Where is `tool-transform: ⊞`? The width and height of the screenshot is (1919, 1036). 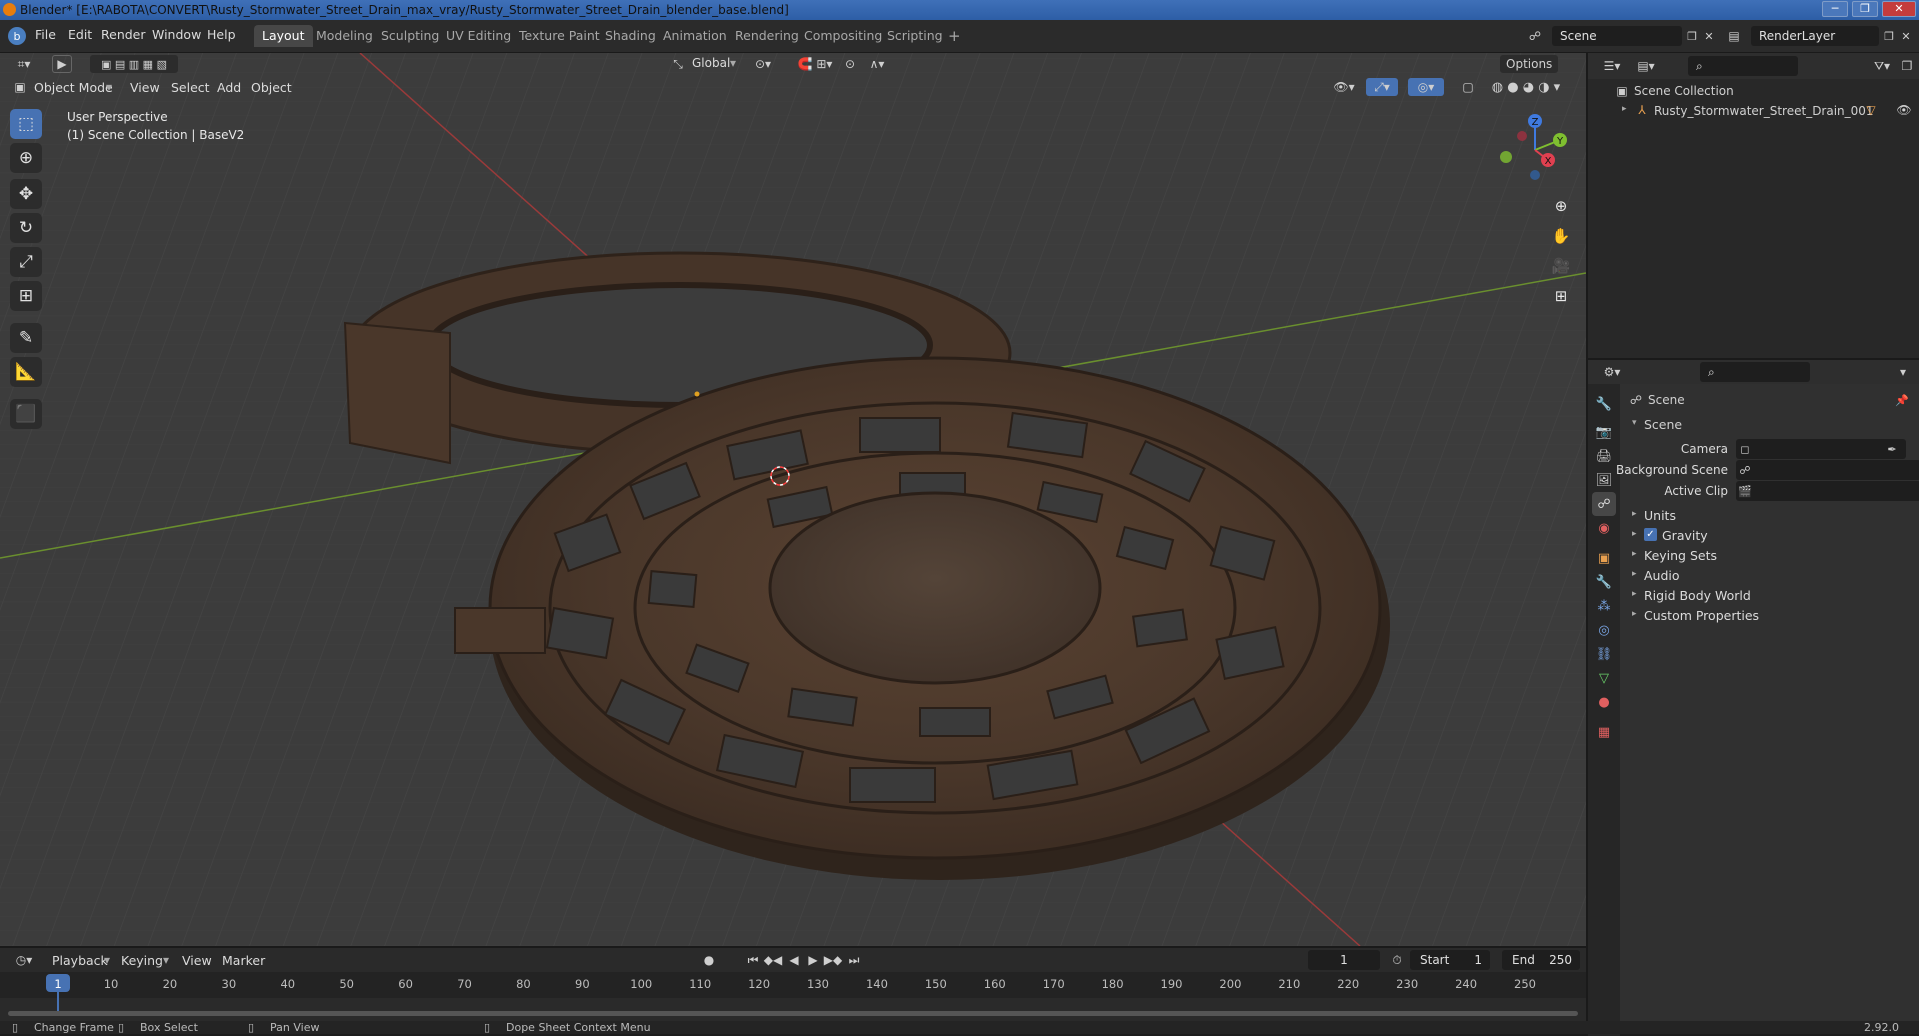 tool-transform: ⊞ is located at coordinates (26, 296).